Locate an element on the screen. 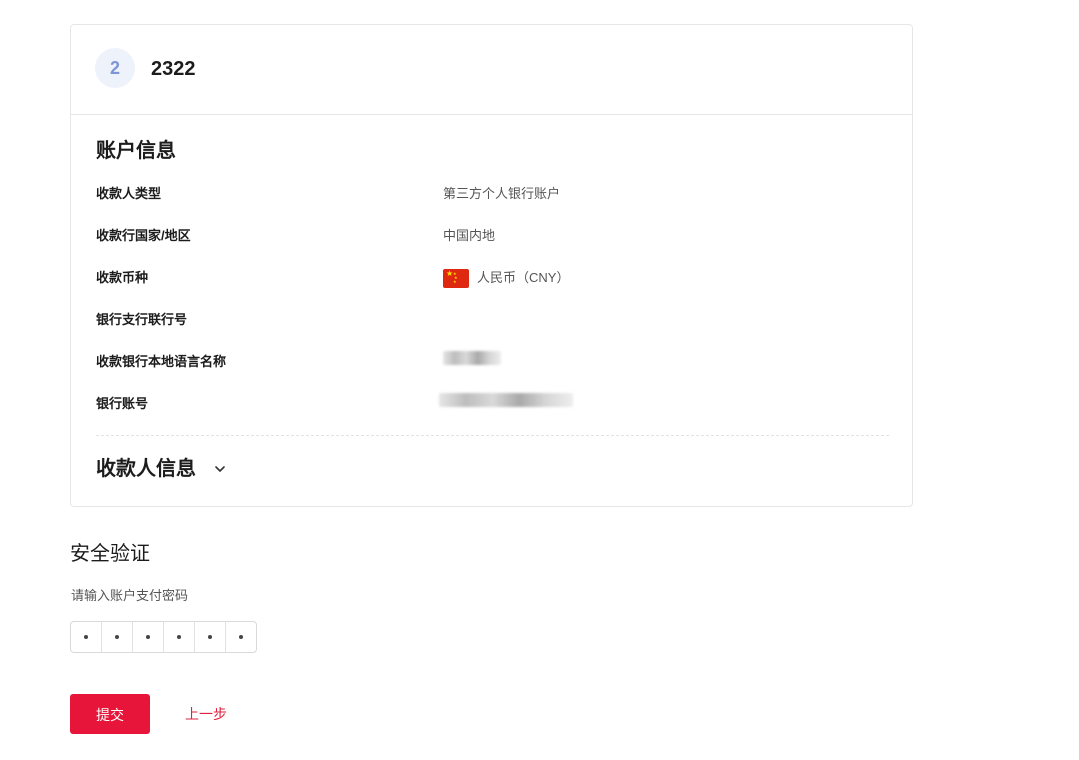 The width and height of the screenshot is (1079, 760). back-link: 上一步 is located at coordinates (206, 714).